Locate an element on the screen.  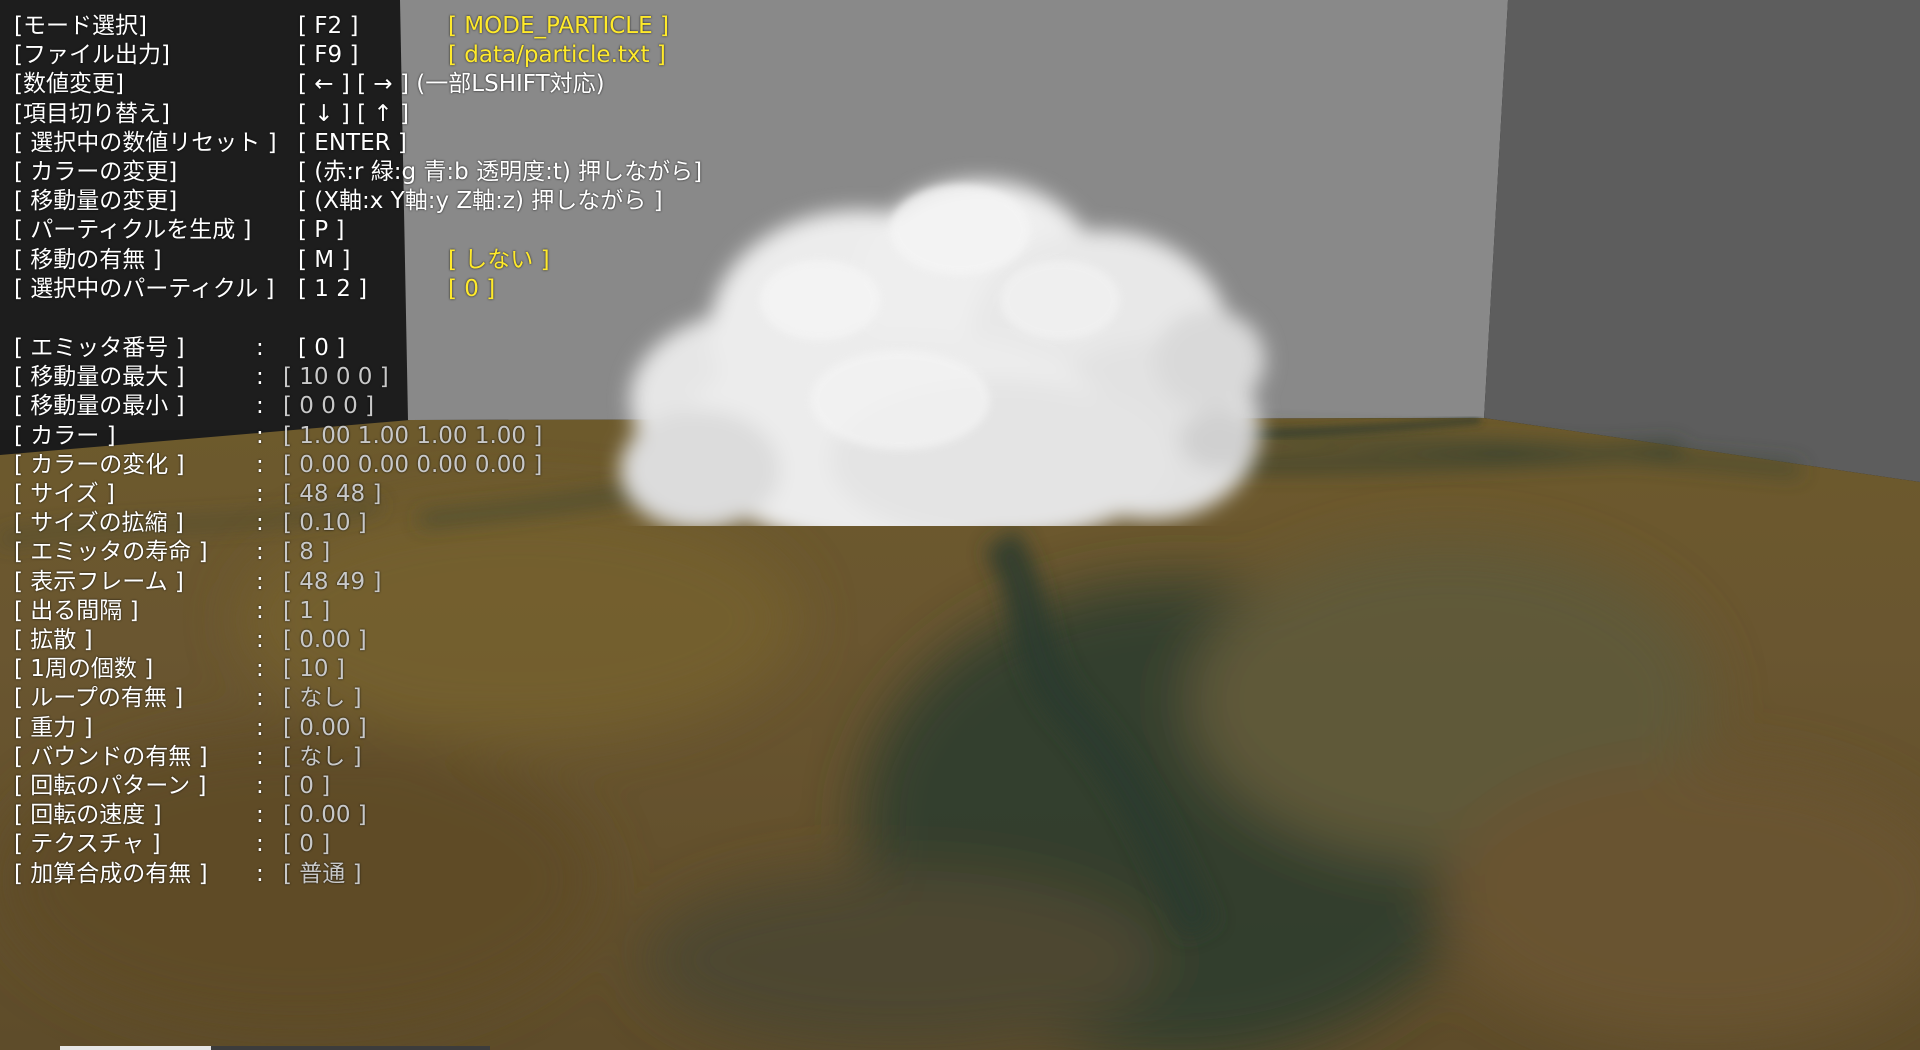
control-label: [ カラーの変更] is located at coordinates (96, 172).